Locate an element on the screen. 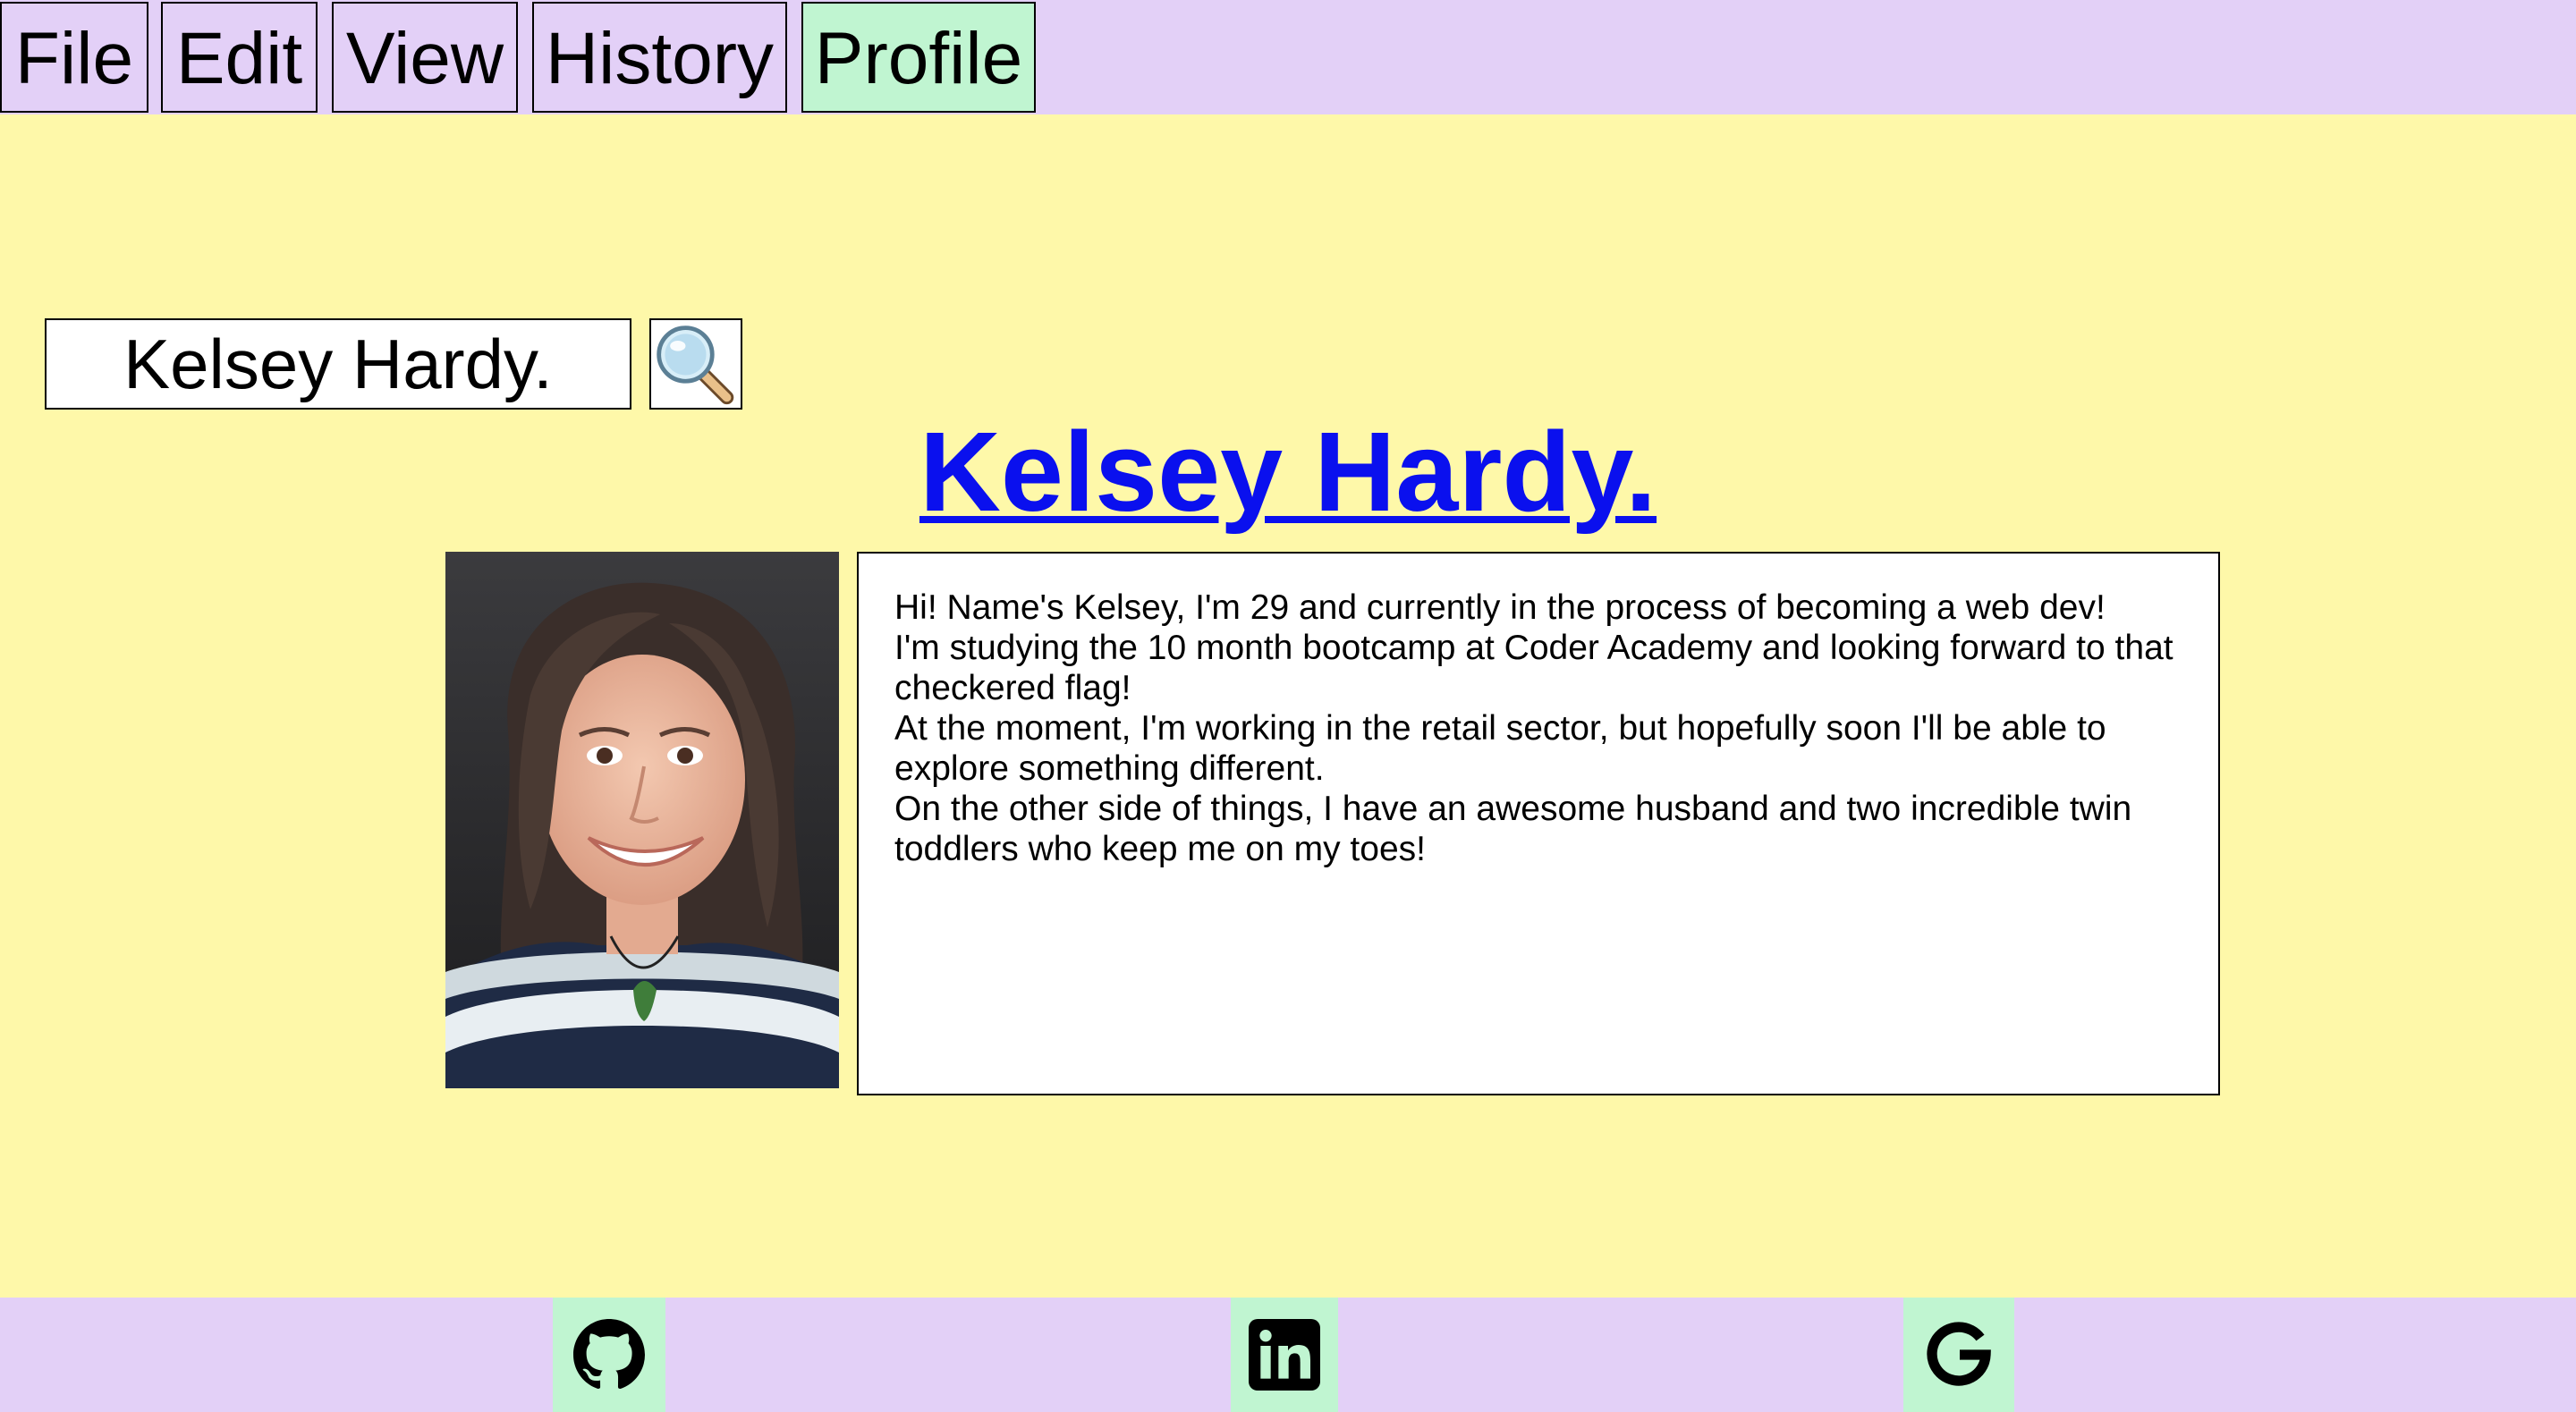 This screenshot has width=2576, height=1412. menu-profile-button: Profile is located at coordinates (918, 58).